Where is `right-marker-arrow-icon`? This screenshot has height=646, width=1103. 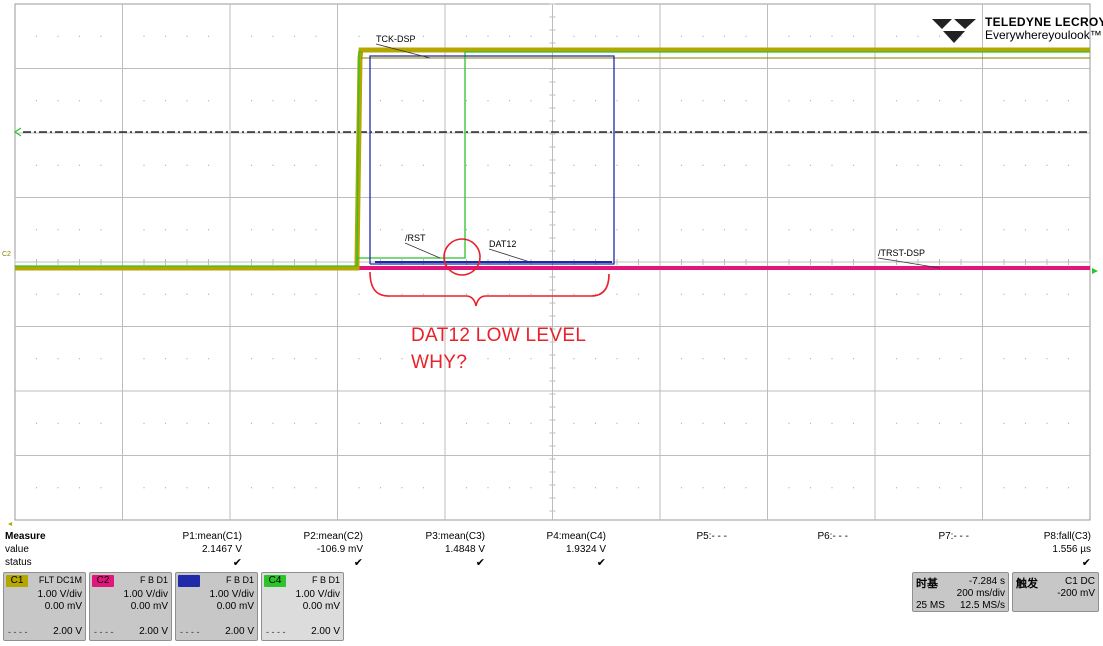
right-marker-arrow-icon is located at coordinates (1095, 271).